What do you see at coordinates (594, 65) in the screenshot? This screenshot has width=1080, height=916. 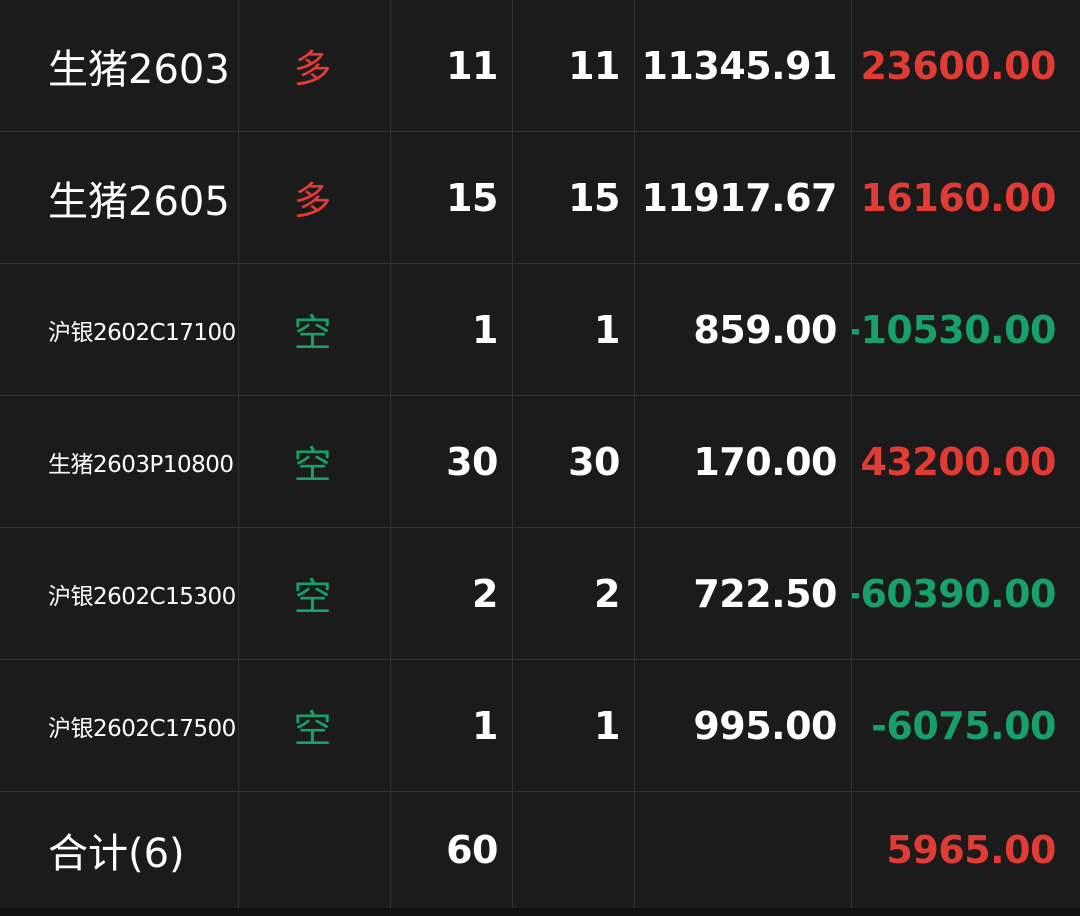 I see `available-value: 11` at bounding box center [594, 65].